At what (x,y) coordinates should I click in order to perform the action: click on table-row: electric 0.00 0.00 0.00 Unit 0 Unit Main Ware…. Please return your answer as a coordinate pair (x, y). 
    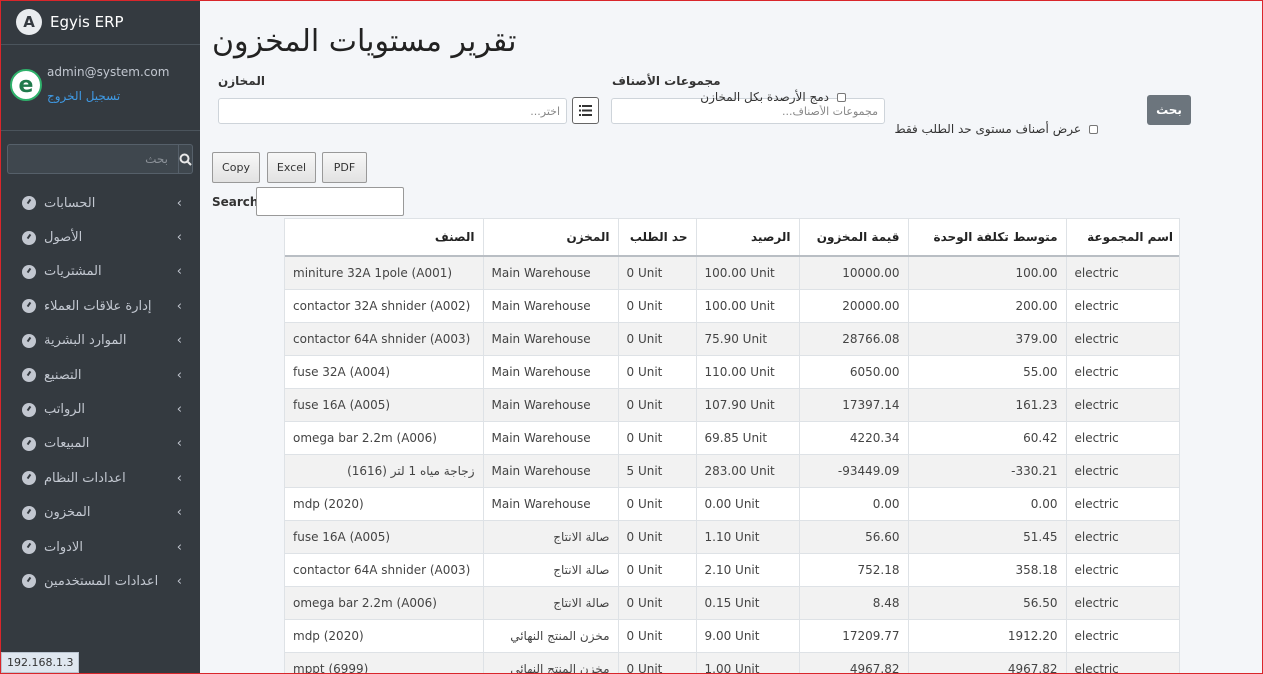
    Looking at the image, I should click on (732, 503).